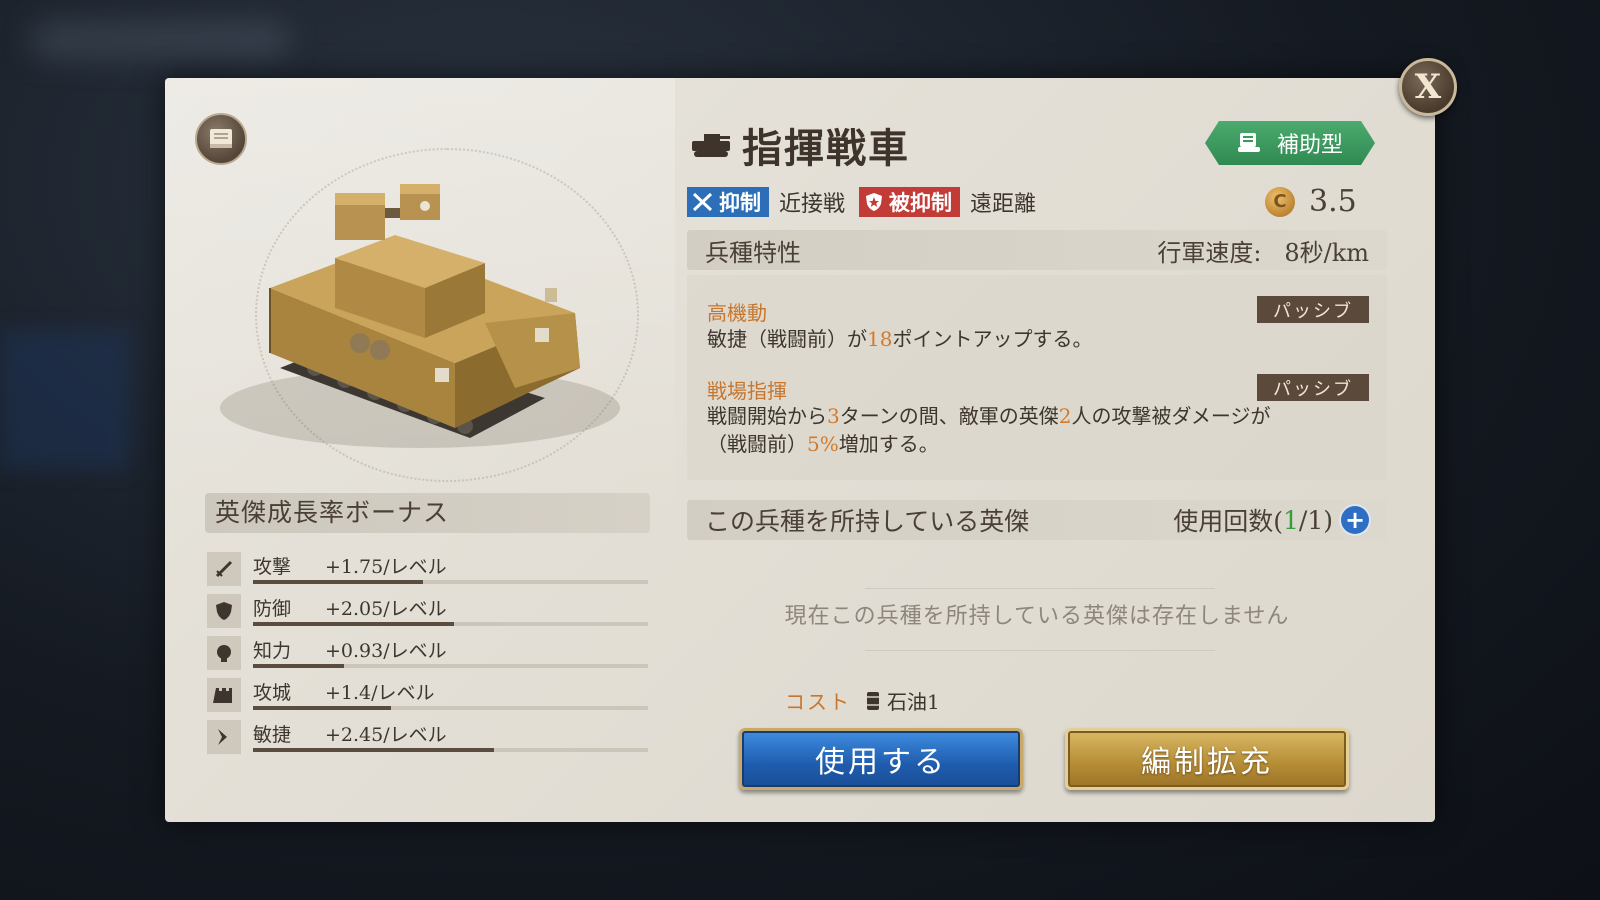 This screenshot has height=900, width=1600. I want to click on background-blurred-panel, so click(65, 400).